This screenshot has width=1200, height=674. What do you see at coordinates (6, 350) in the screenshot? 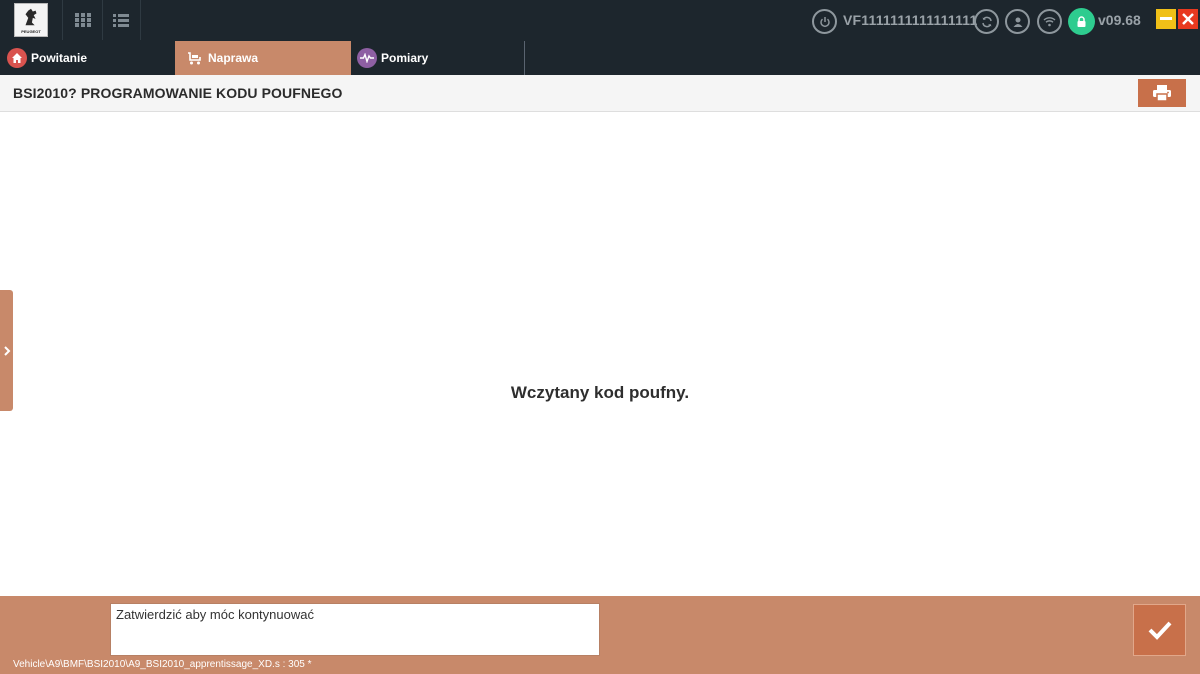
I see `chevron-right-icon` at bounding box center [6, 350].